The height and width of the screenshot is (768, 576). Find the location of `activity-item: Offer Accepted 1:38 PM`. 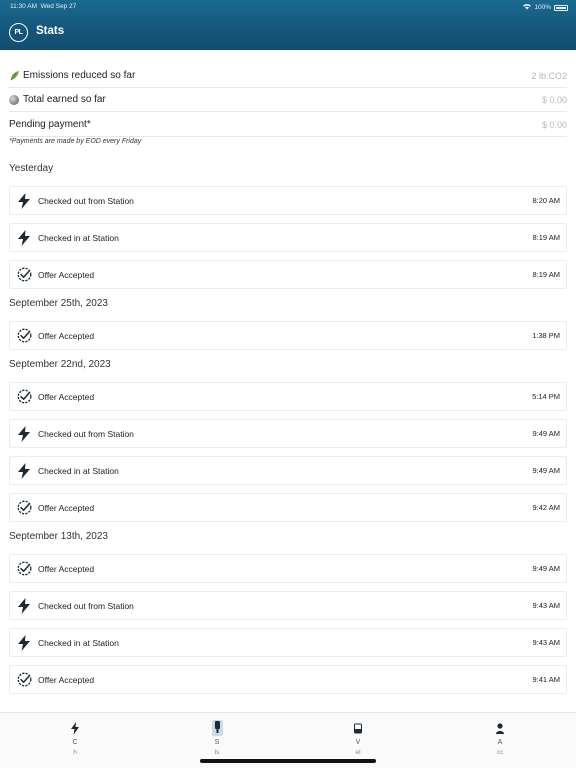

activity-item: Offer Accepted 1:38 PM is located at coordinates (288, 335).